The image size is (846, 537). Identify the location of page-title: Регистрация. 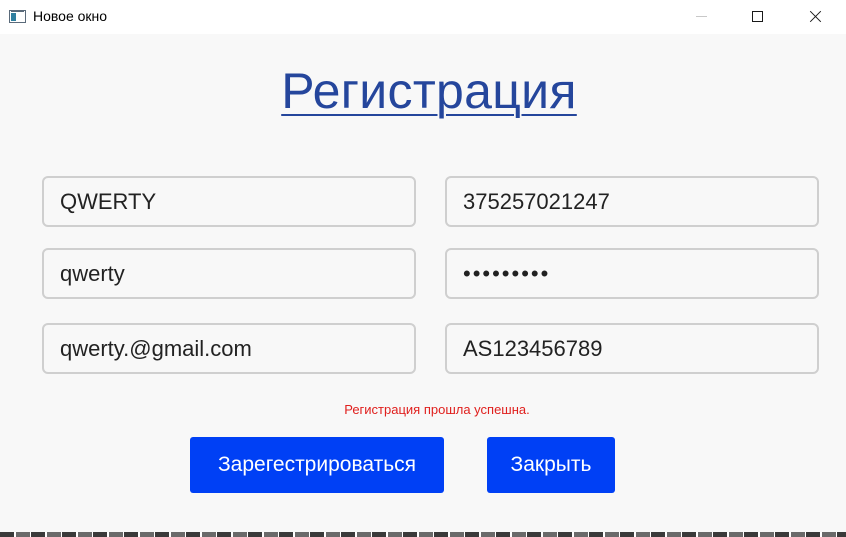
(423, 91).